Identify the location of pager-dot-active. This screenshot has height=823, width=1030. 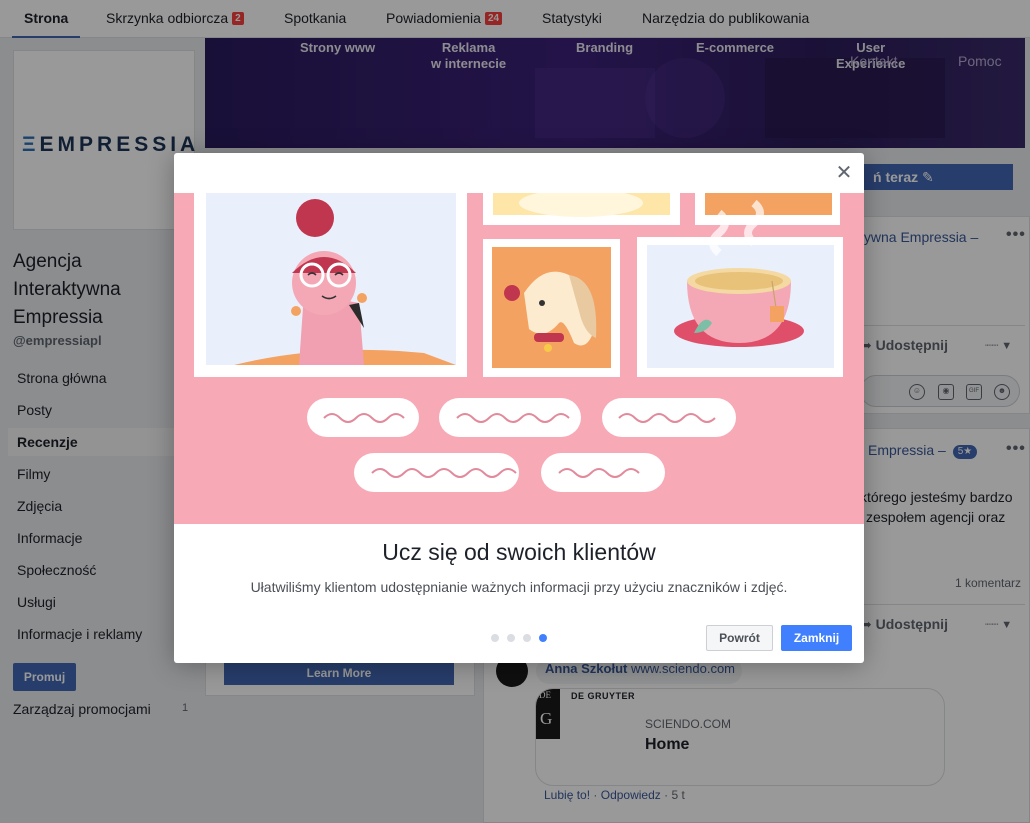
(543, 638).